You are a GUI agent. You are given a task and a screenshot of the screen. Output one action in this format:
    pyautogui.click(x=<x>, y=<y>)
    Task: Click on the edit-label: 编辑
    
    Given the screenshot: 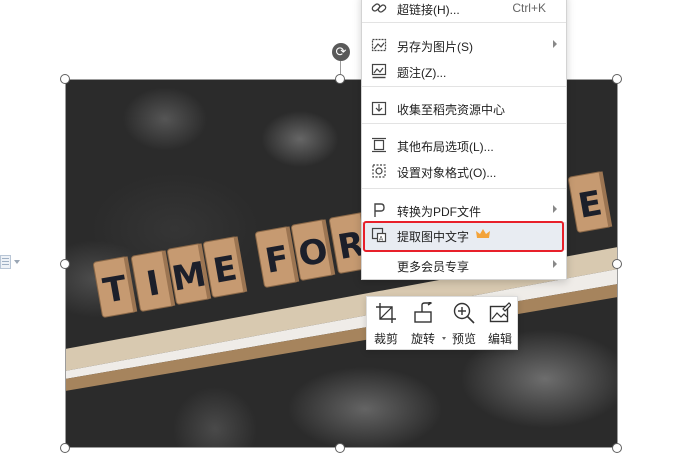 What is the action you would take?
    pyautogui.click(x=499, y=339)
    